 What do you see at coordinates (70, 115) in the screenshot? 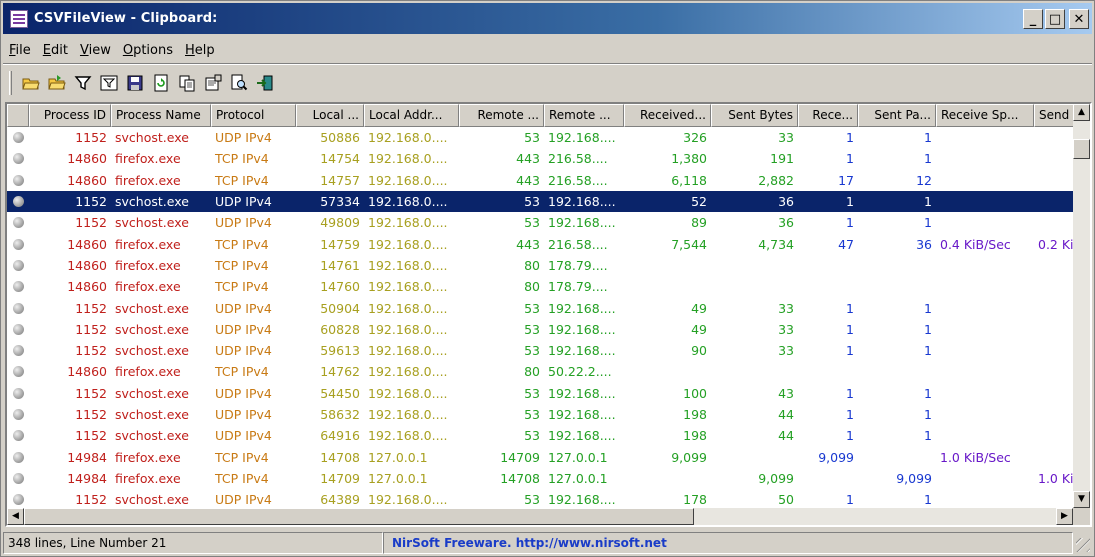
I see `column-header: Process ID` at bounding box center [70, 115].